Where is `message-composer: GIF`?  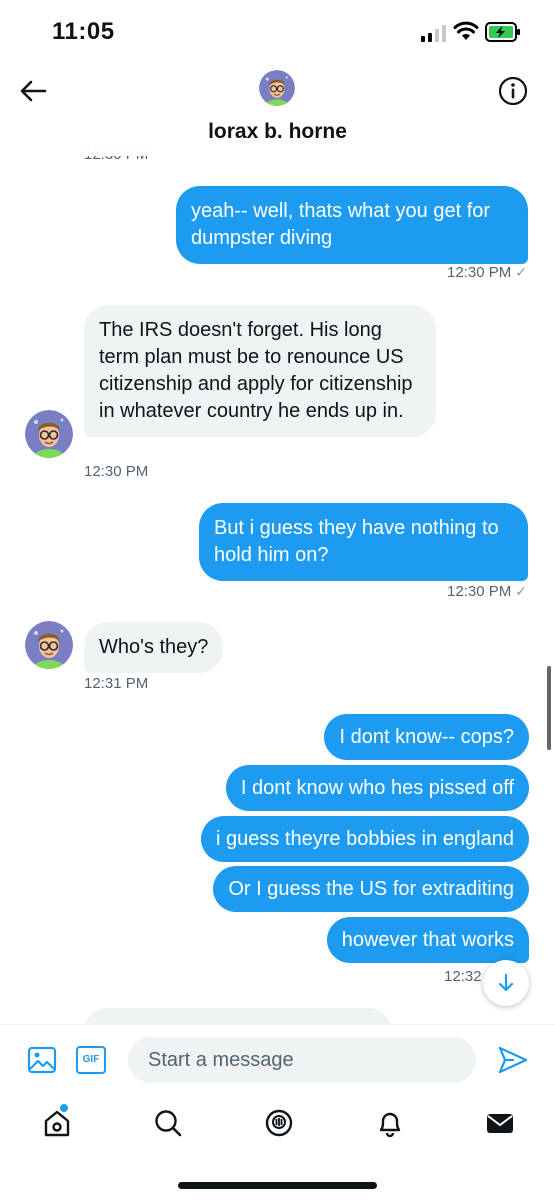
message-composer: GIF is located at coordinates (277, 1059).